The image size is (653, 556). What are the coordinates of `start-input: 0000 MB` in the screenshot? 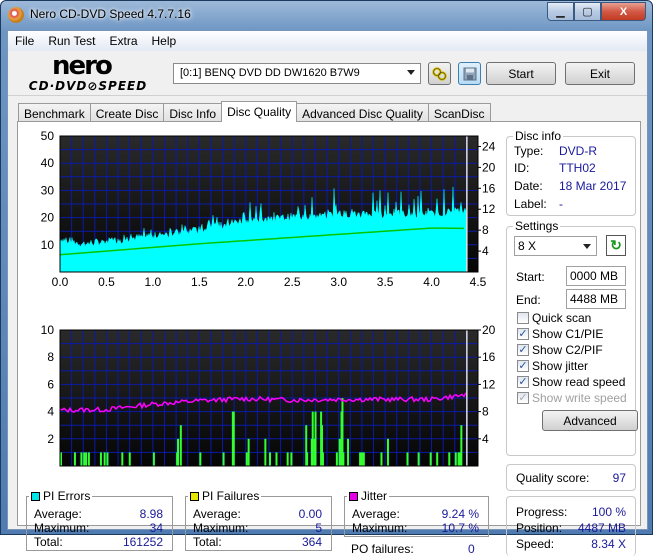 It's located at (596, 276).